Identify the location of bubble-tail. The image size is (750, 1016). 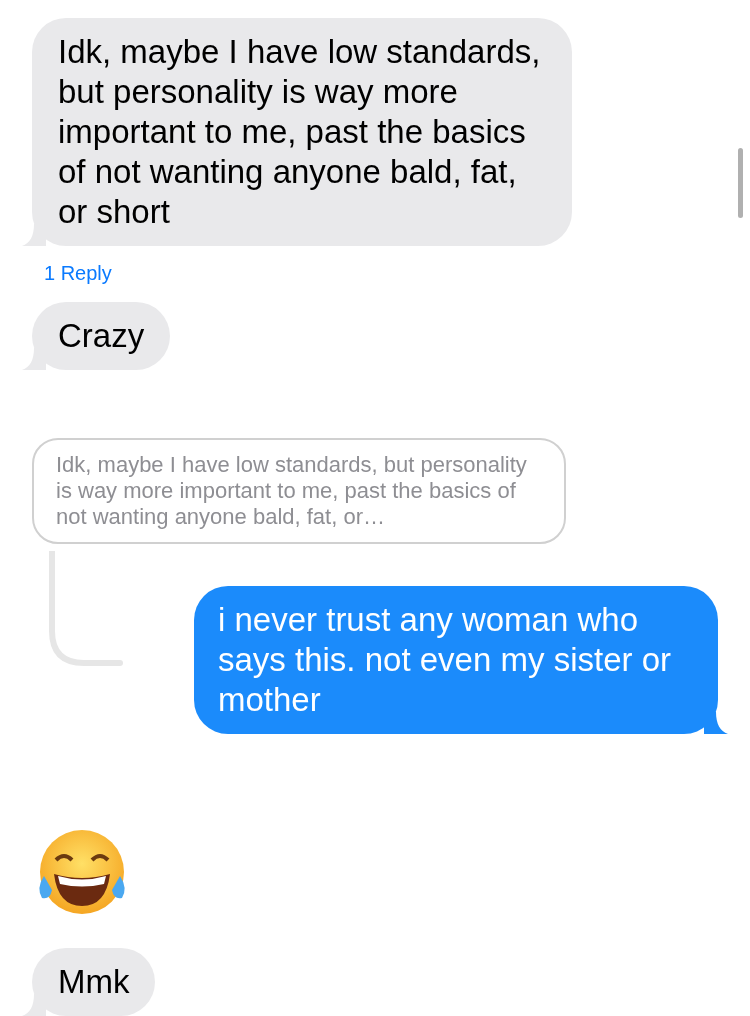
(716, 723).